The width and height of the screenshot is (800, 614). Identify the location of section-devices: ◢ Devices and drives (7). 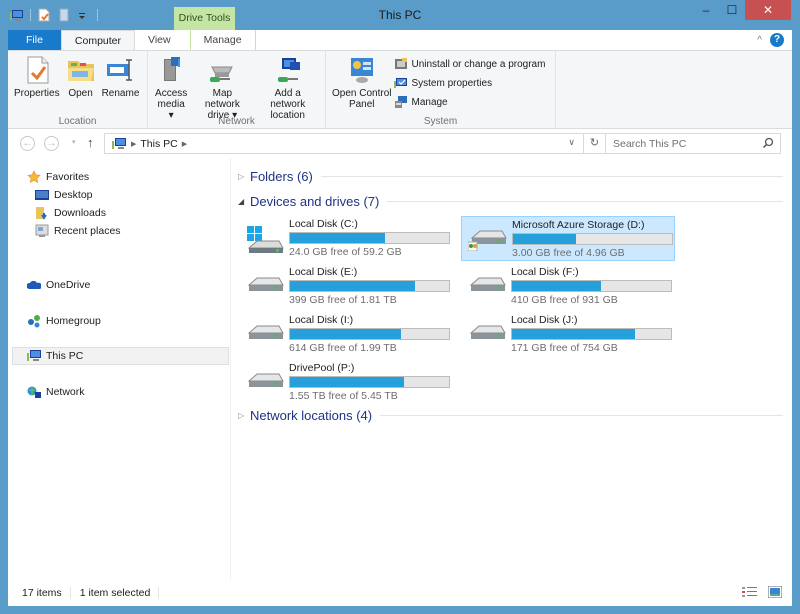
(510, 201).